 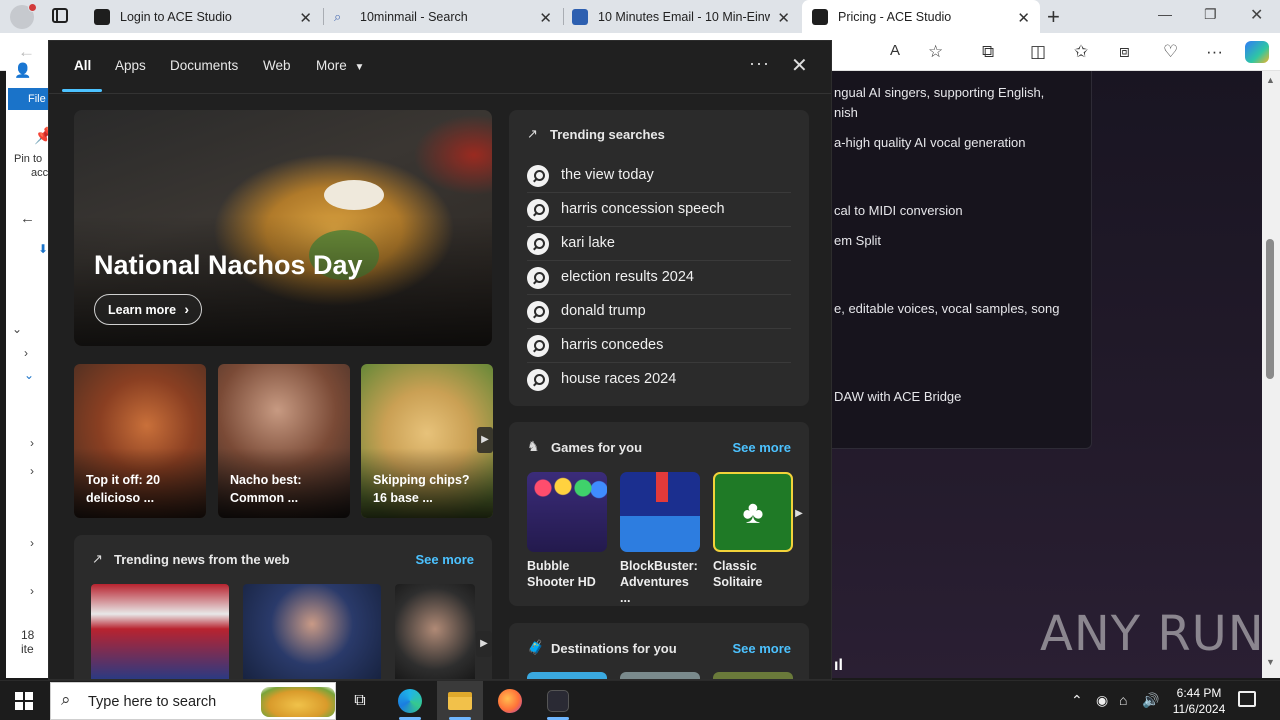 What do you see at coordinates (1038, 52) in the screenshot?
I see `split-screen-icon: ◫` at bounding box center [1038, 52].